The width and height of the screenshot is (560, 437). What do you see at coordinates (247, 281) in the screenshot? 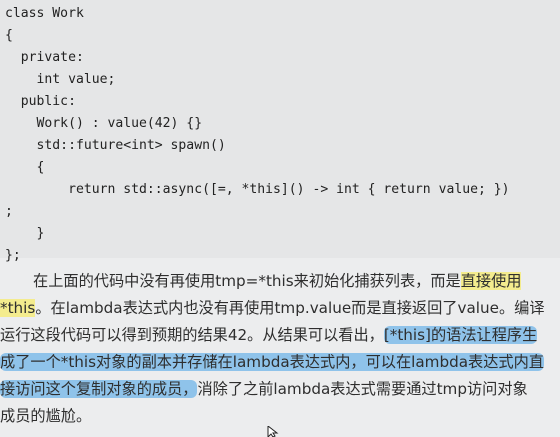
I see `paragraph-text: 在上面的代码中没有再使用tmp=*this来初始化捕获列表，而是` at bounding box center [247, 281].